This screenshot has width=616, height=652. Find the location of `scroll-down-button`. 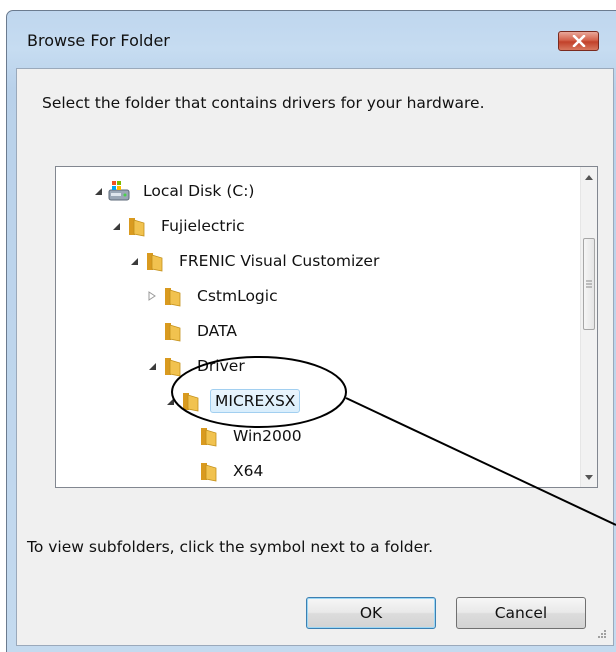

scroll-down-button is located at coordinates (589, 477).